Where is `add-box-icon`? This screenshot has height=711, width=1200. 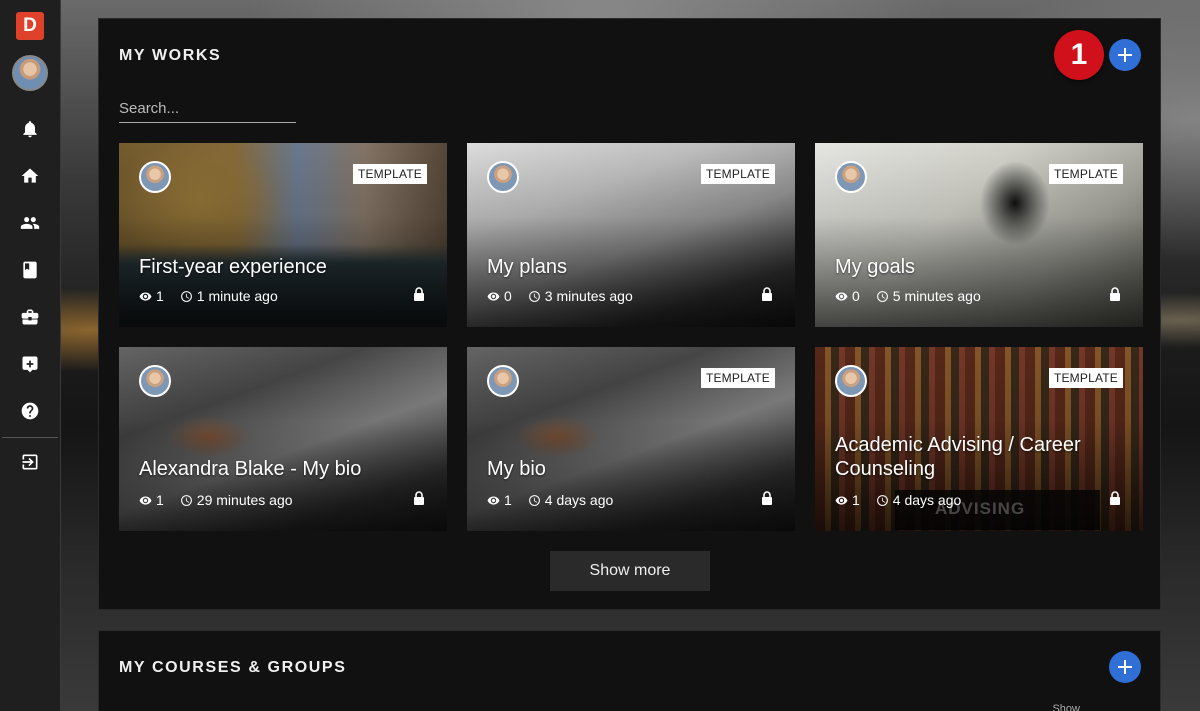
add-box-icon is located at coordinates (30, 364).